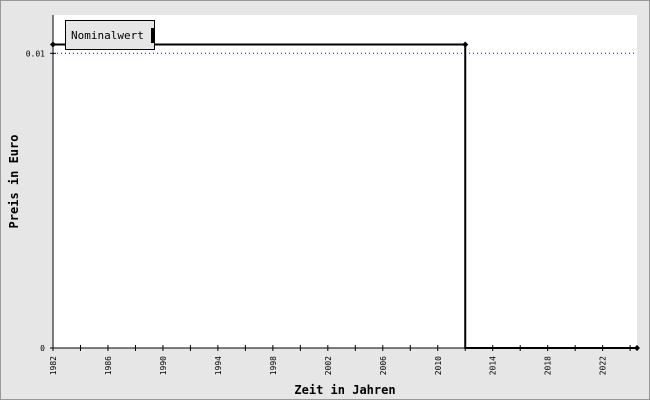 This screenshot has width=650, height=400. Describe the element at coordinates (108, 365) in the screenshot. I see `x-tick-label: 1986` at that location.